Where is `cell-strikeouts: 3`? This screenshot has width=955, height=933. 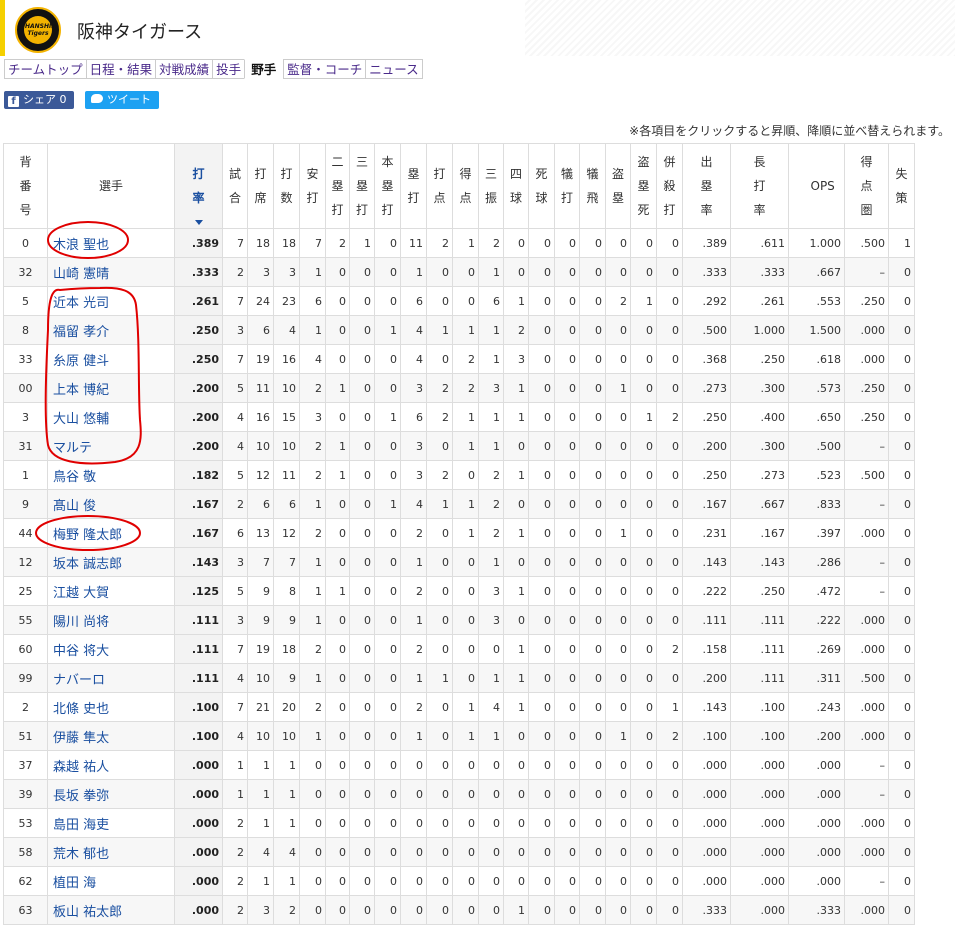
cell-strikeouts: 3 is located at coordinates (491, 388).